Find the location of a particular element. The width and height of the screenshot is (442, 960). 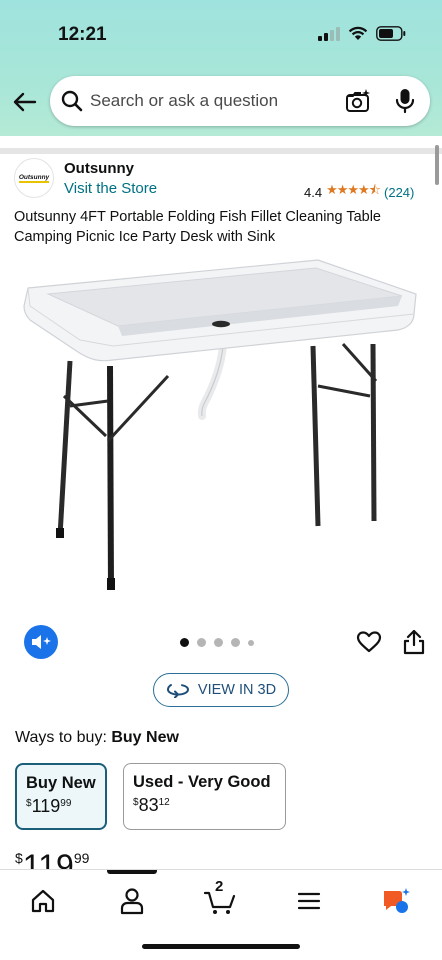

share-icon is located at coordinates (414, 642).